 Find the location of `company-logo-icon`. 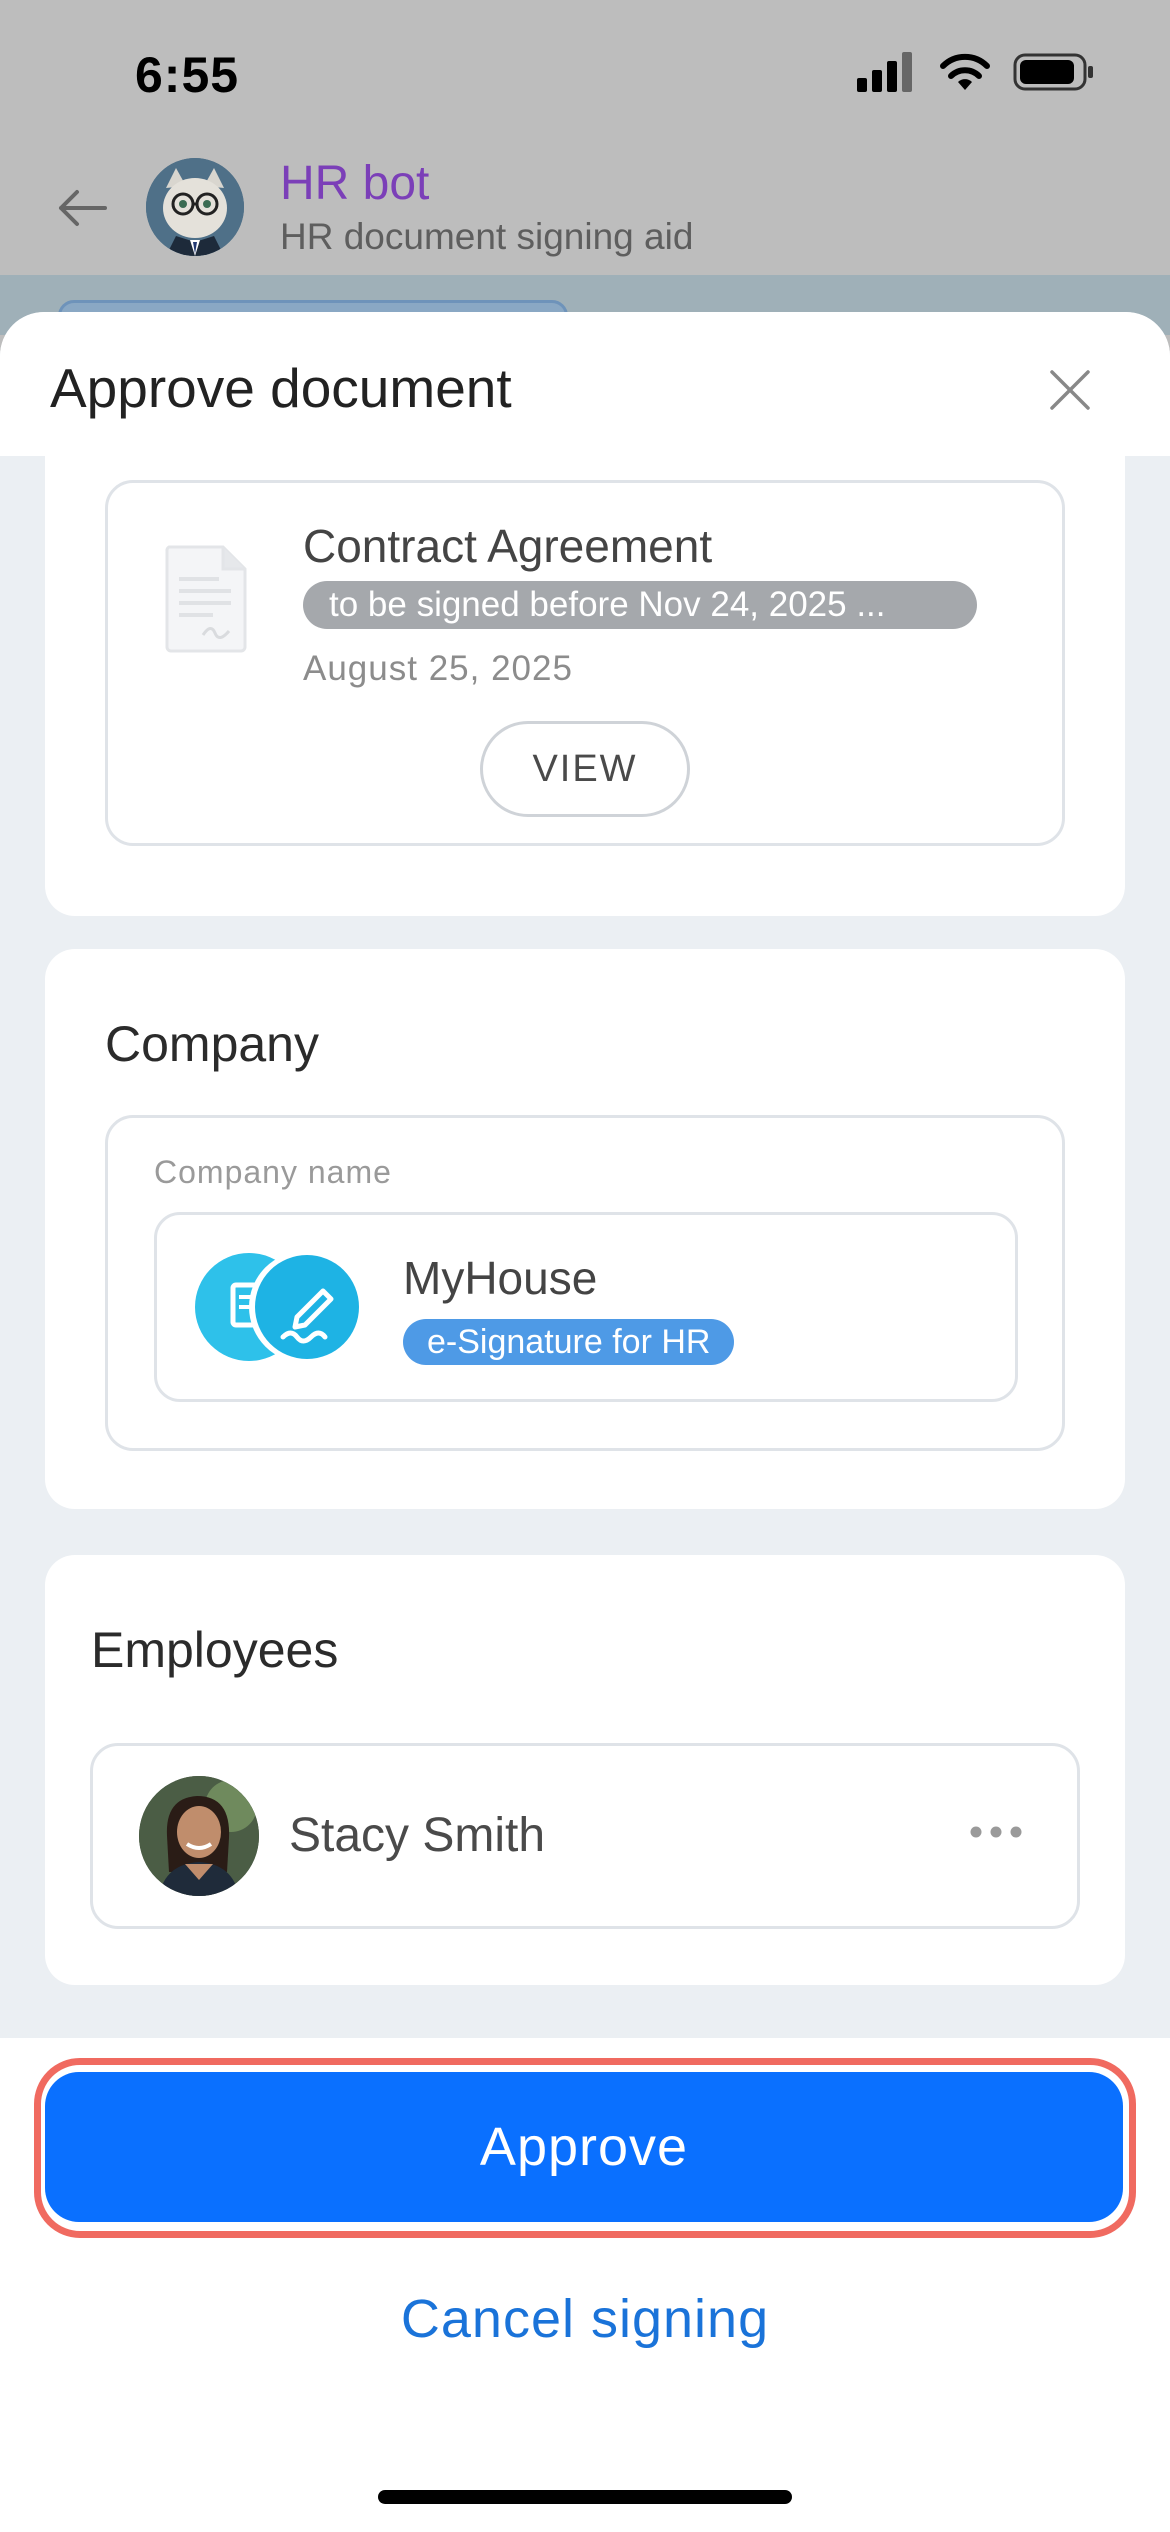

company-logo-icon is located at coordinates (278, 1307).